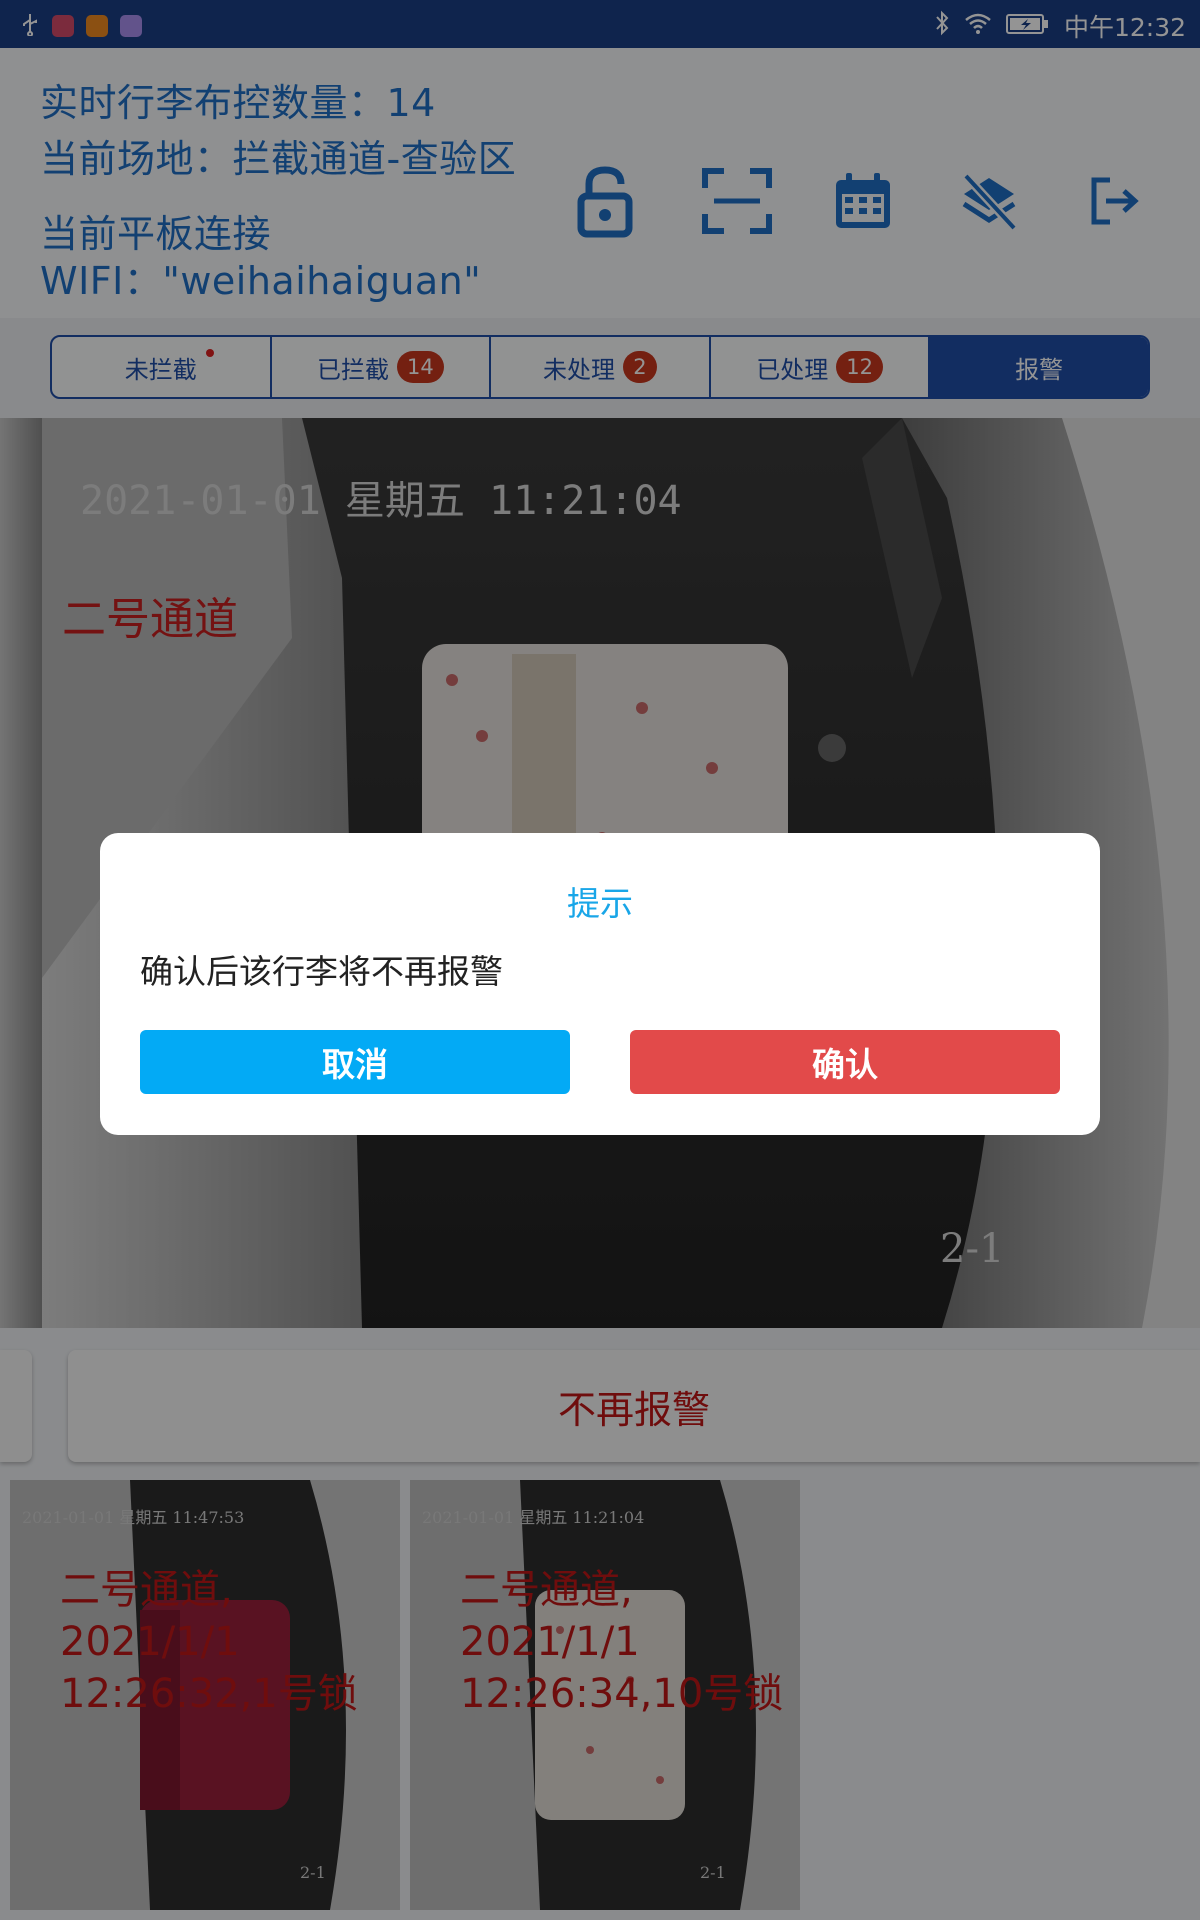 The height and width of the screenshot is (1920, 1200). I want to click on dialog-message: 确认后该行李将不再报警, so click(321, 971).